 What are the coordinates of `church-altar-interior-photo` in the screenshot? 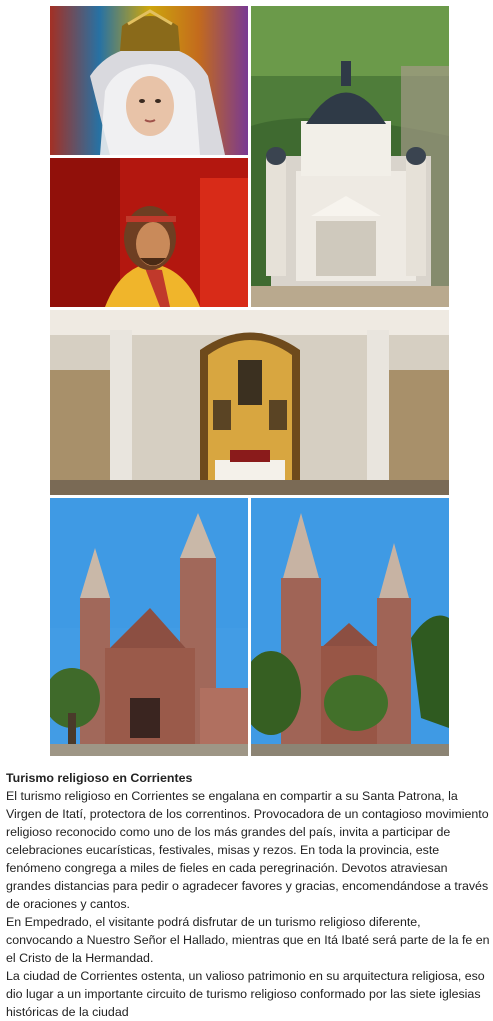 It's located at (249, 402).